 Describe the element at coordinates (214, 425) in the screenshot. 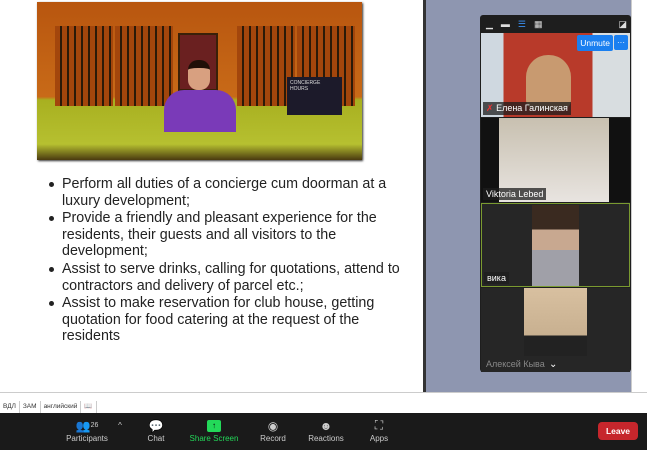

I see `share-screen-icon: ↑` at that location.